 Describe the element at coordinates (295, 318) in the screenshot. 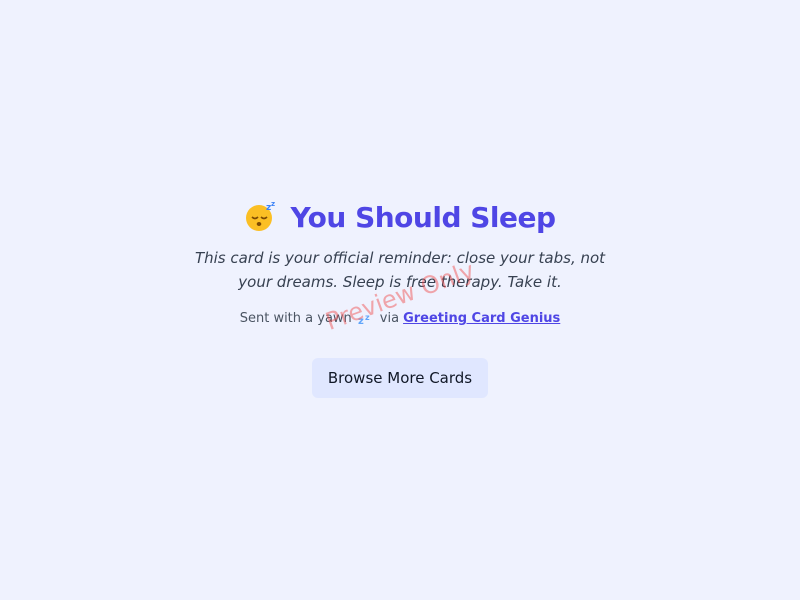

I see `sent-with-text: Sent with a yawn` at that location.